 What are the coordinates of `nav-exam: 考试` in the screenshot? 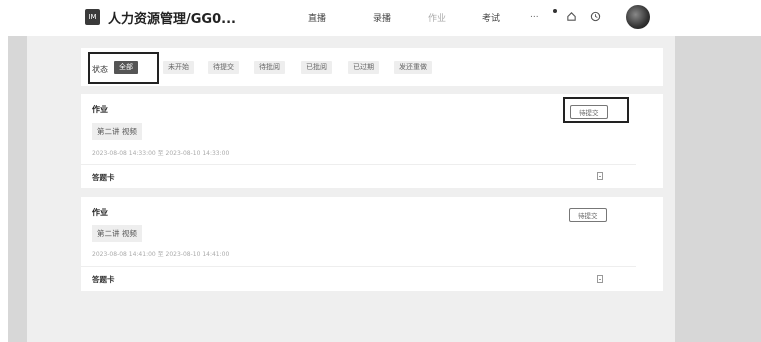 It's located at (491, 17).